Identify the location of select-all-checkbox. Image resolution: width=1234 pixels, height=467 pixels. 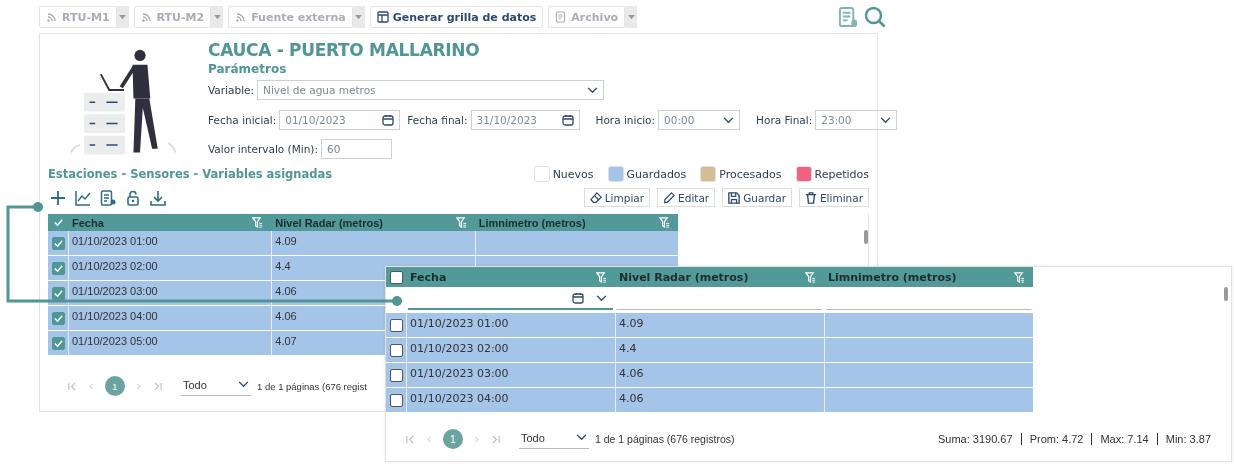
(396, 277).